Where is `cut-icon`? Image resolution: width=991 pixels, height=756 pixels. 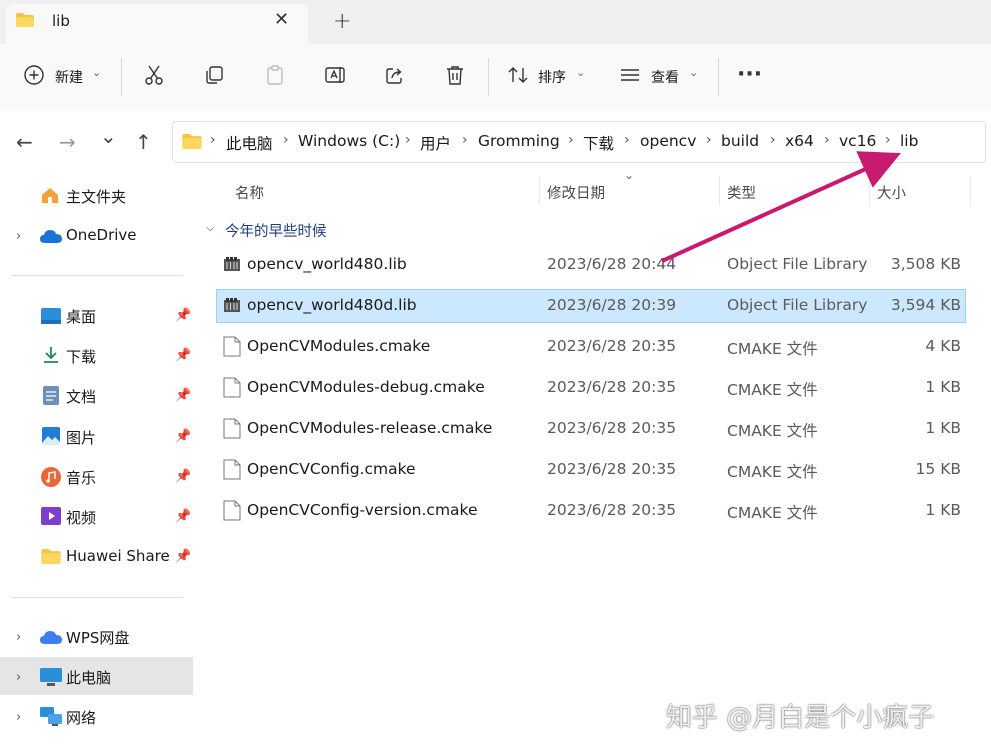
cut-icon is located at coordinates (154, 75).